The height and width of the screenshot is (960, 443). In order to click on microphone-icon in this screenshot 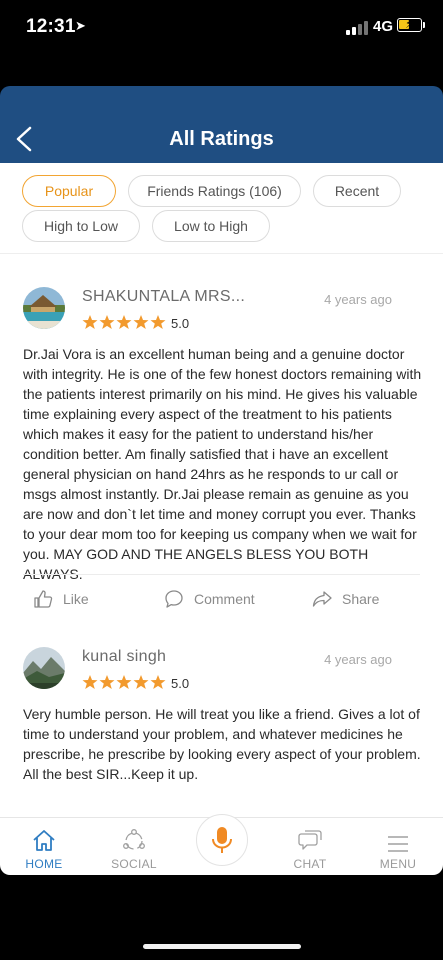, I will do `click(222, 840)`.